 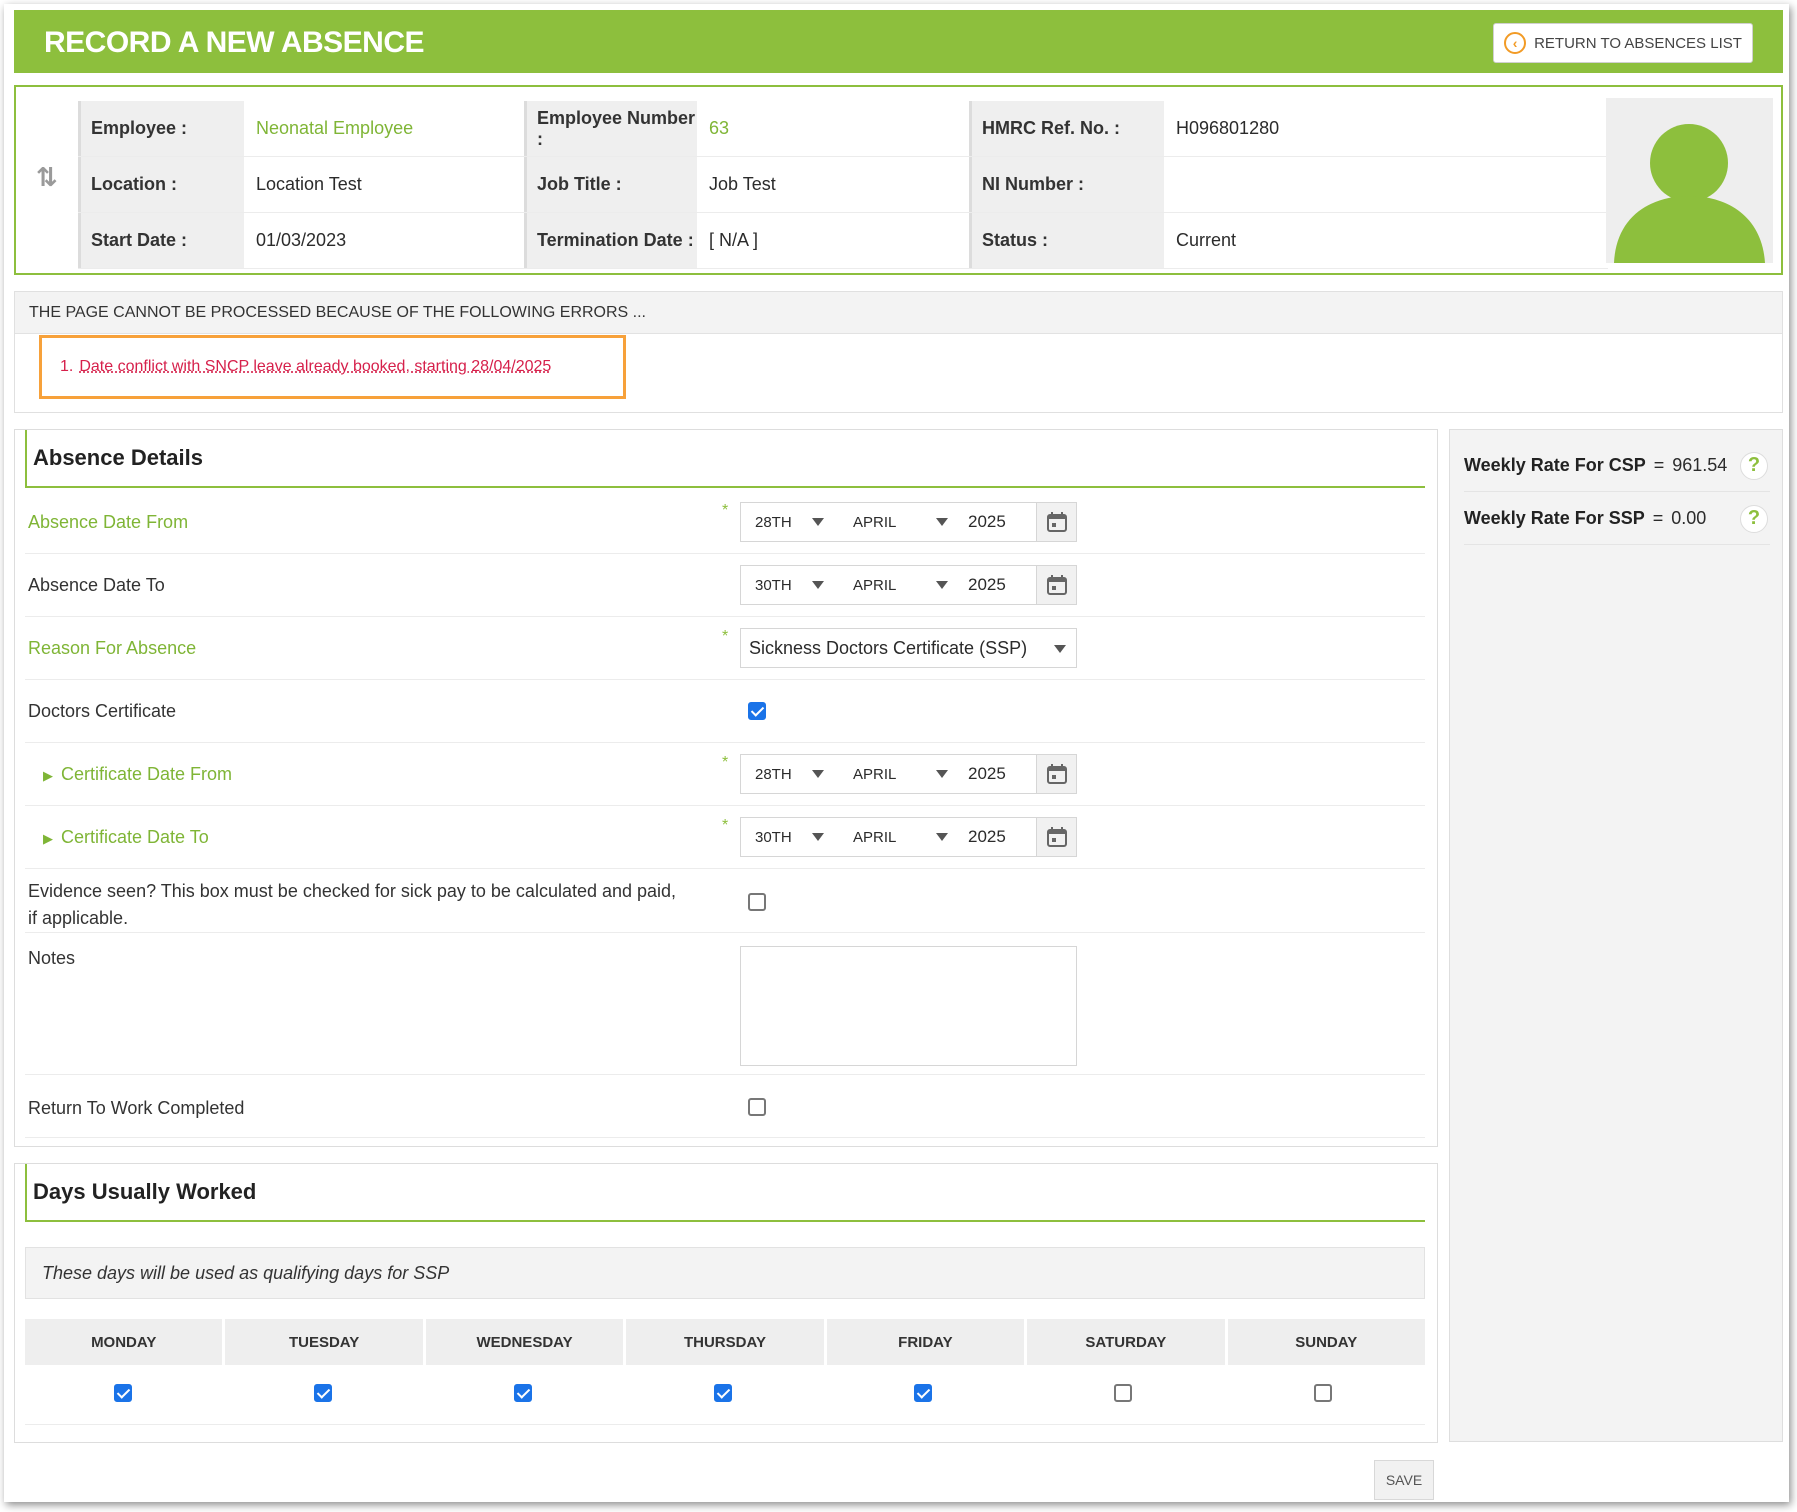 What do you see at coordinates (757, 1107) in the screenshot?
I see `return-to-work-checkbox` at bounding box center [757, 1107].